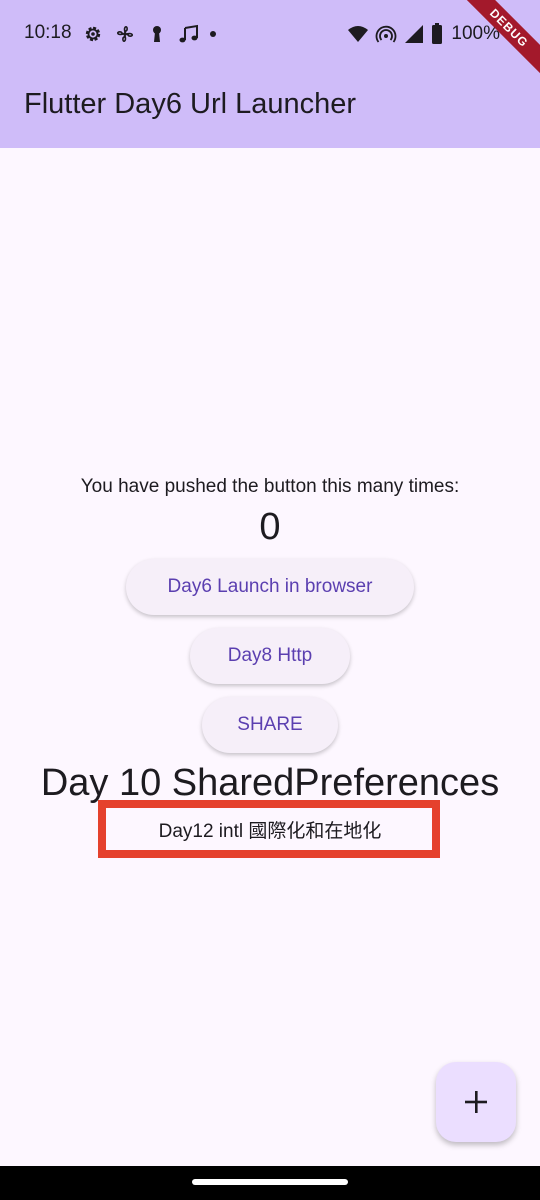 This screenshot has height=1200, width=540. I want to click on navigation-bar, so click(270, 1183).